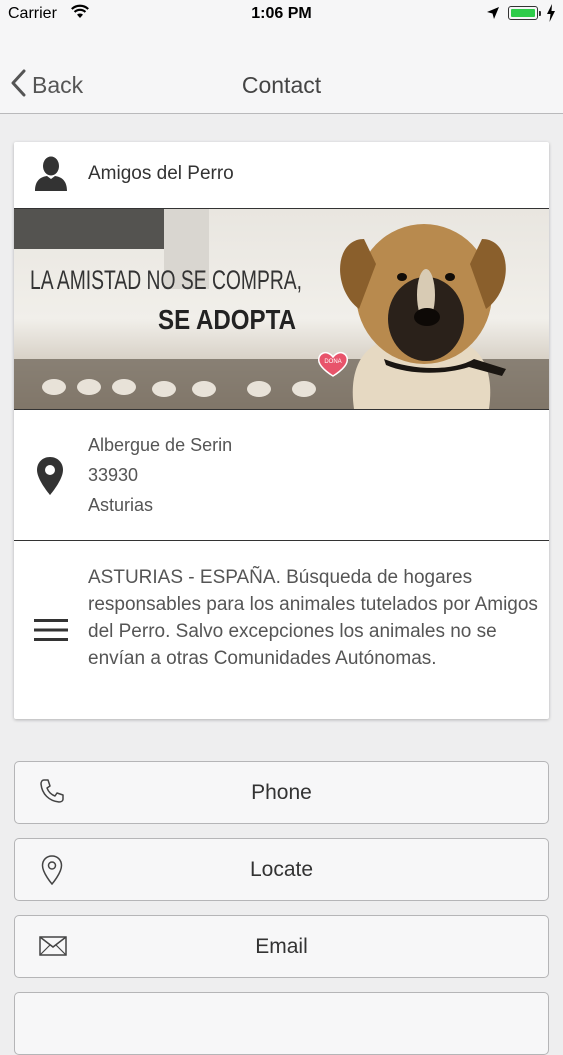 The width and height of the screenshot is (563, 1055). What do you see at coordinates (121, 505) in the screenshot?
I see `address-line3: Asturias` at bounding box center [121, 505].